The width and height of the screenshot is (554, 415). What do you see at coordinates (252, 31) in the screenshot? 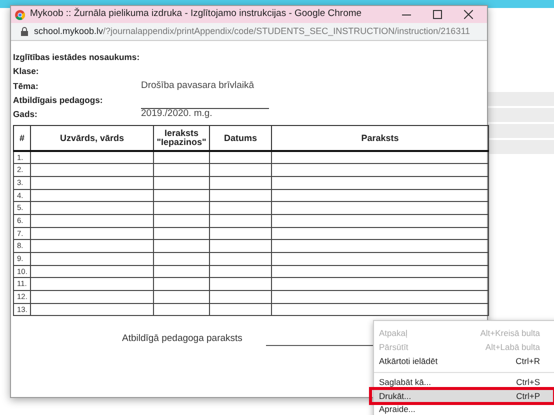
I see `url-text: school.mykoob.lv/?journalappendix/printAppendix/code/STUDENTS_SEC_INSTRUCTION/instruction/216311` at bounding box center [252, 31].